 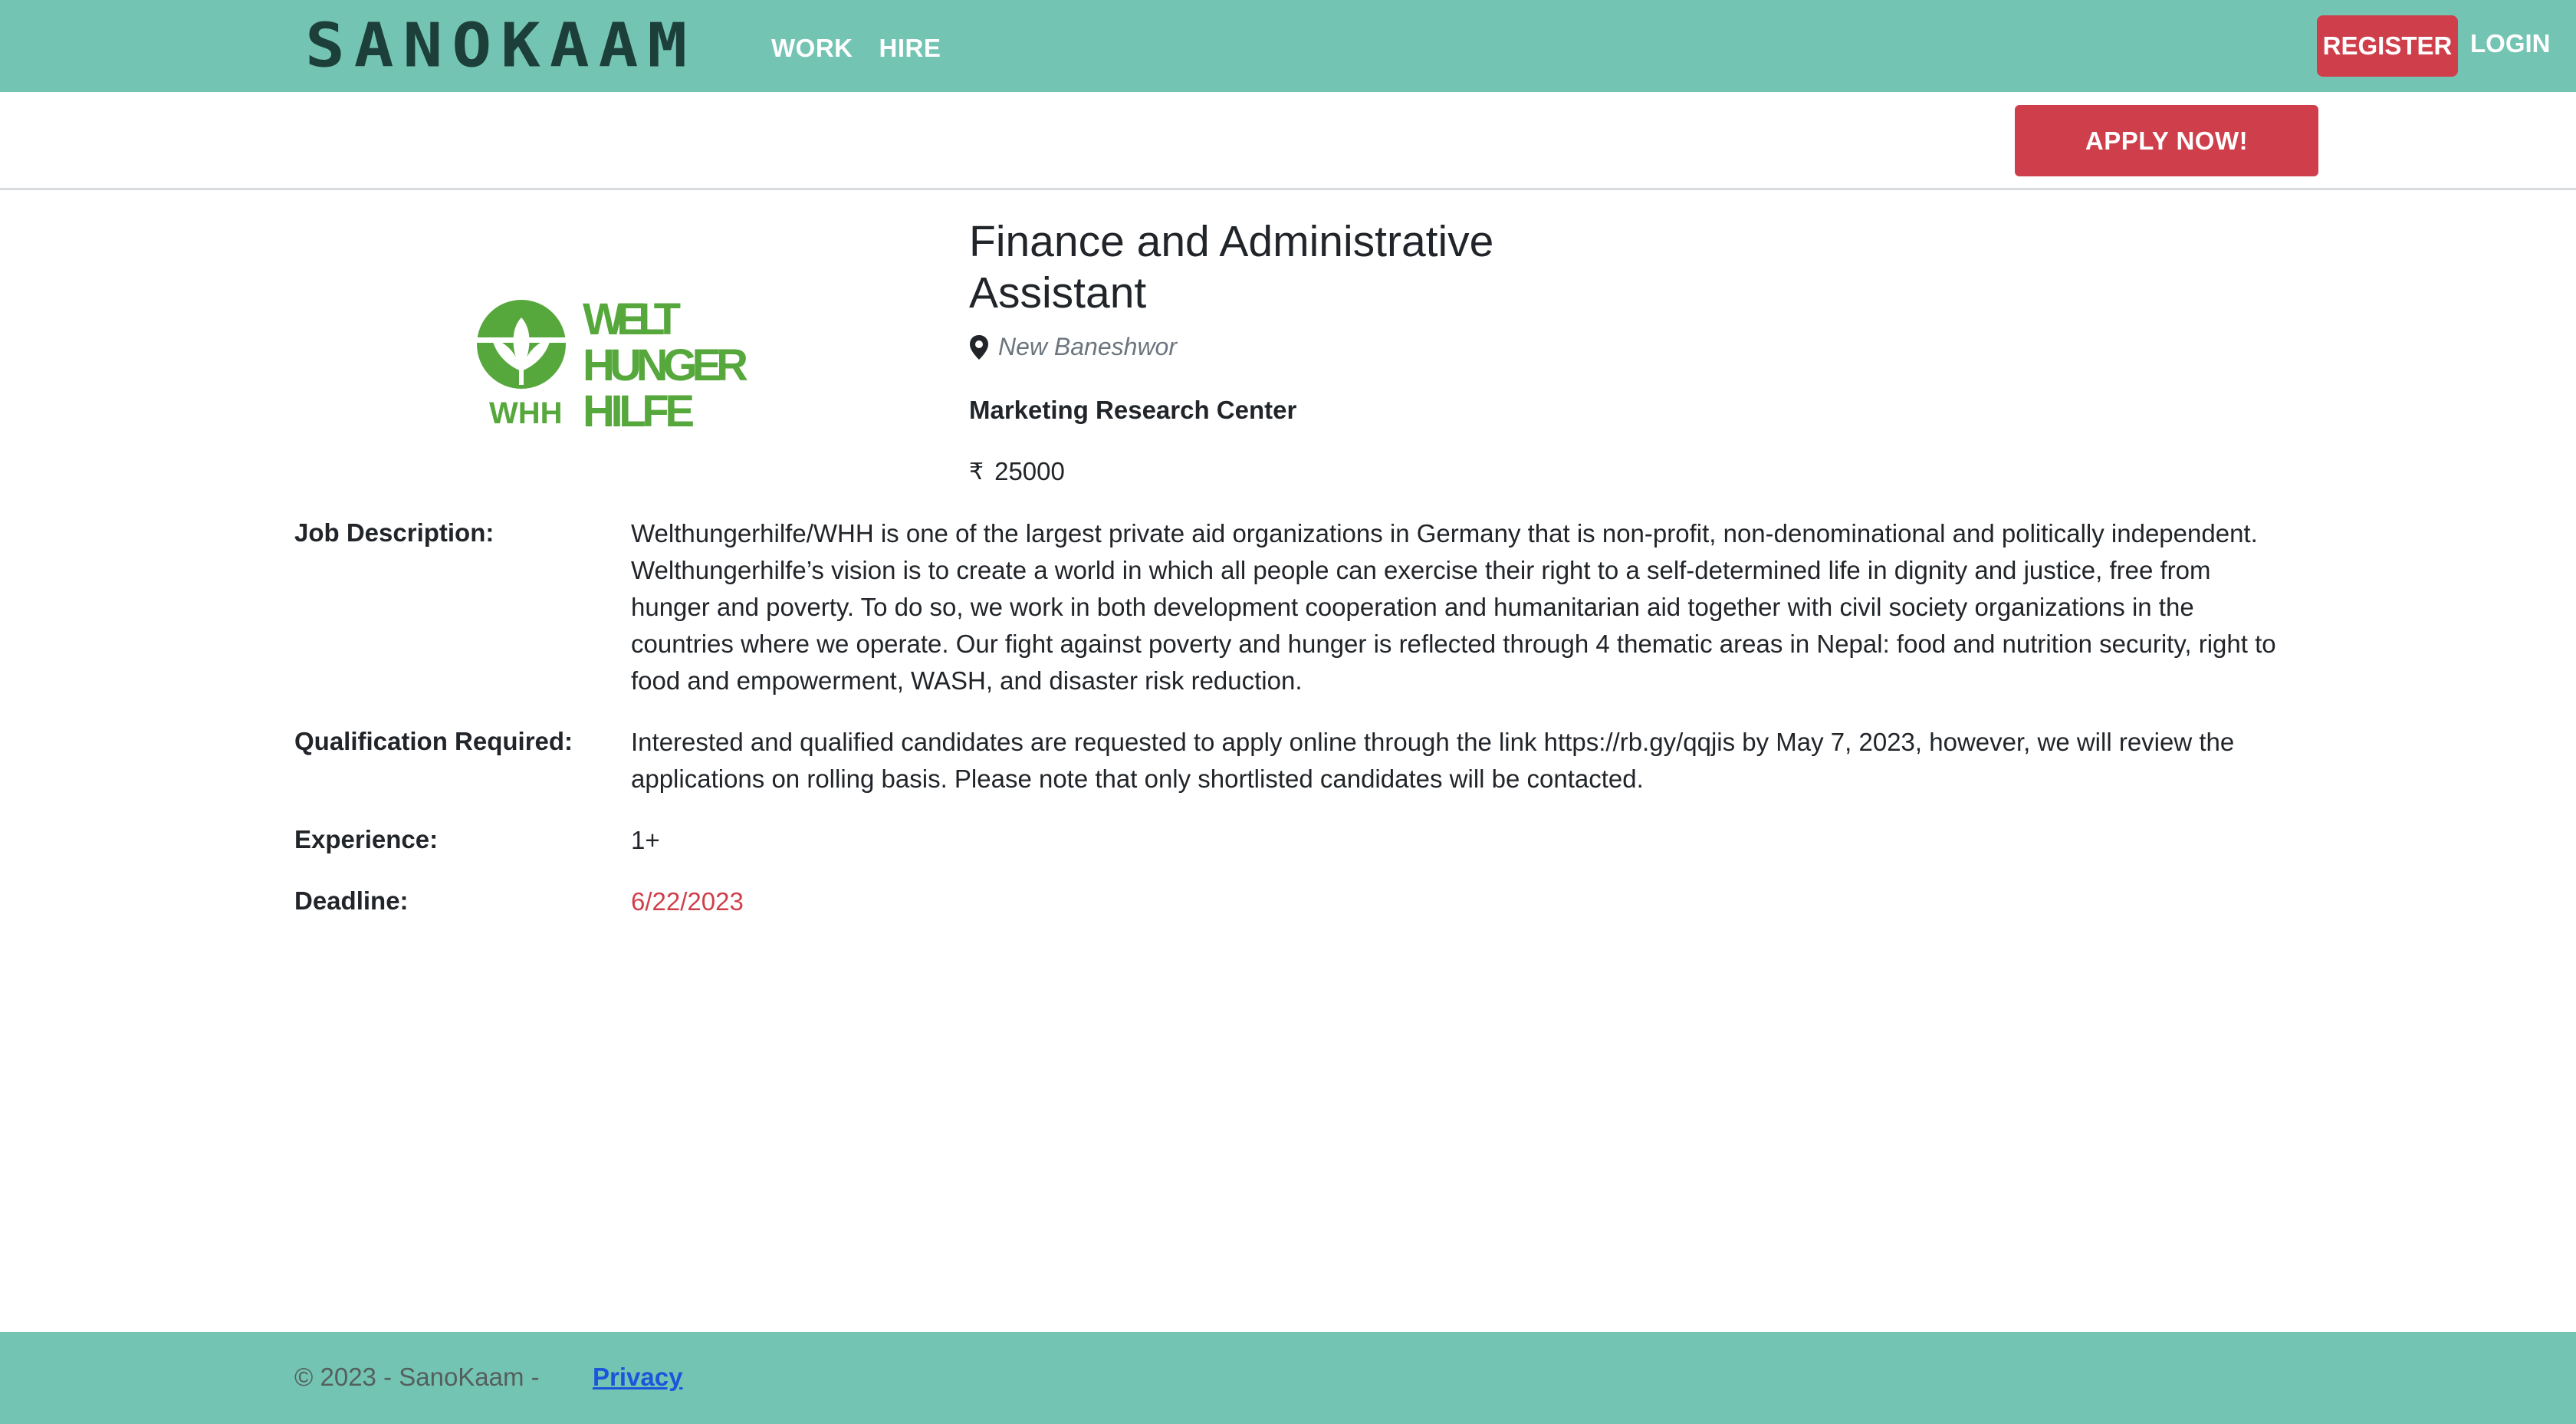 I want to click on experience-value: 1+, so click(x=646, y=840).